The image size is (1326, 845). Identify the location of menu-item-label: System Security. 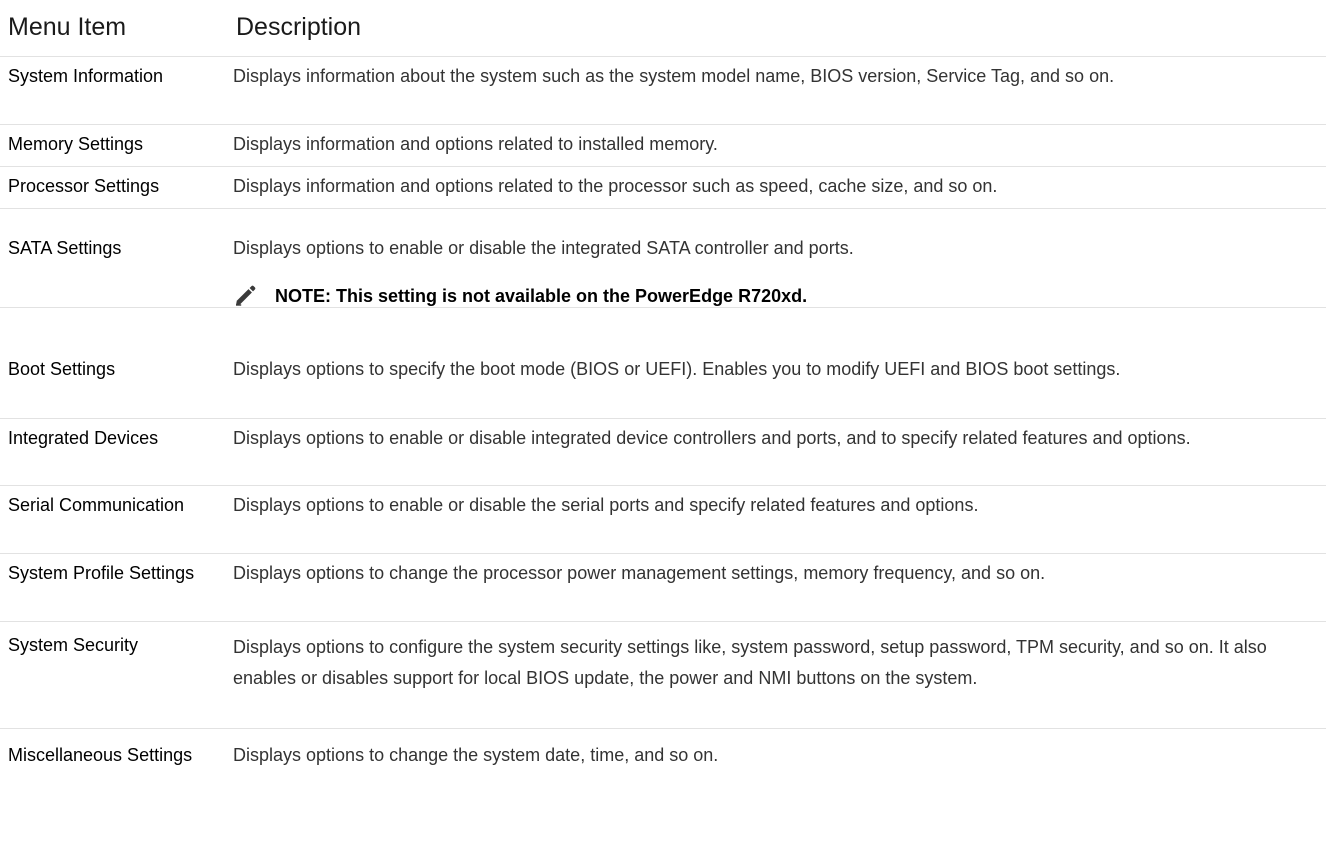
(73, 645).